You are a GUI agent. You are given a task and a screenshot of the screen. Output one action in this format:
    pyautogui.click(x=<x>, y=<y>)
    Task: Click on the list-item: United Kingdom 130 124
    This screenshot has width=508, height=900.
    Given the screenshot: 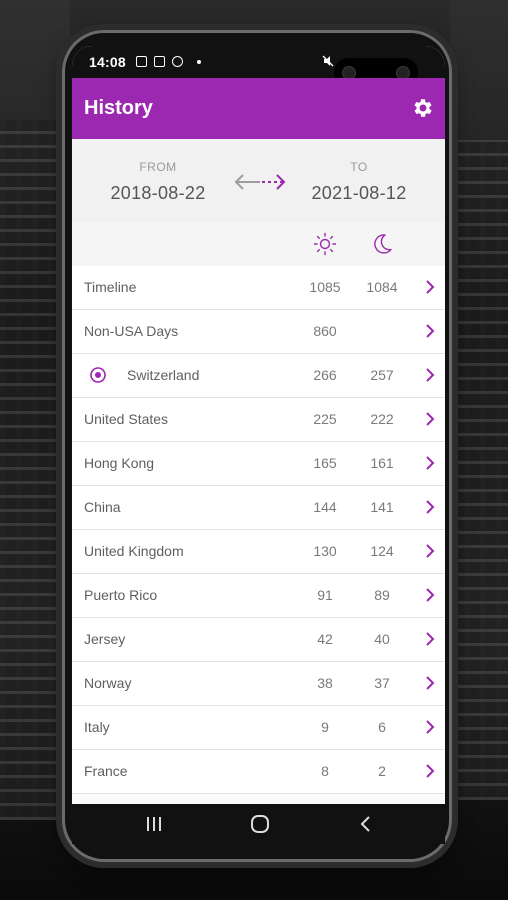 What is the action you would take?
    pyautogui.click(x=258, y=552)
    